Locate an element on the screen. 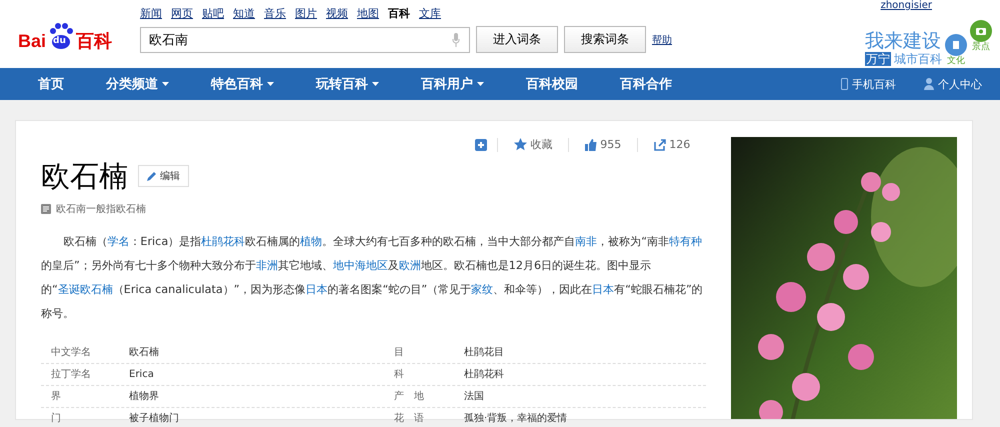  article-link: 植物 is located at coordinates (311, 241).